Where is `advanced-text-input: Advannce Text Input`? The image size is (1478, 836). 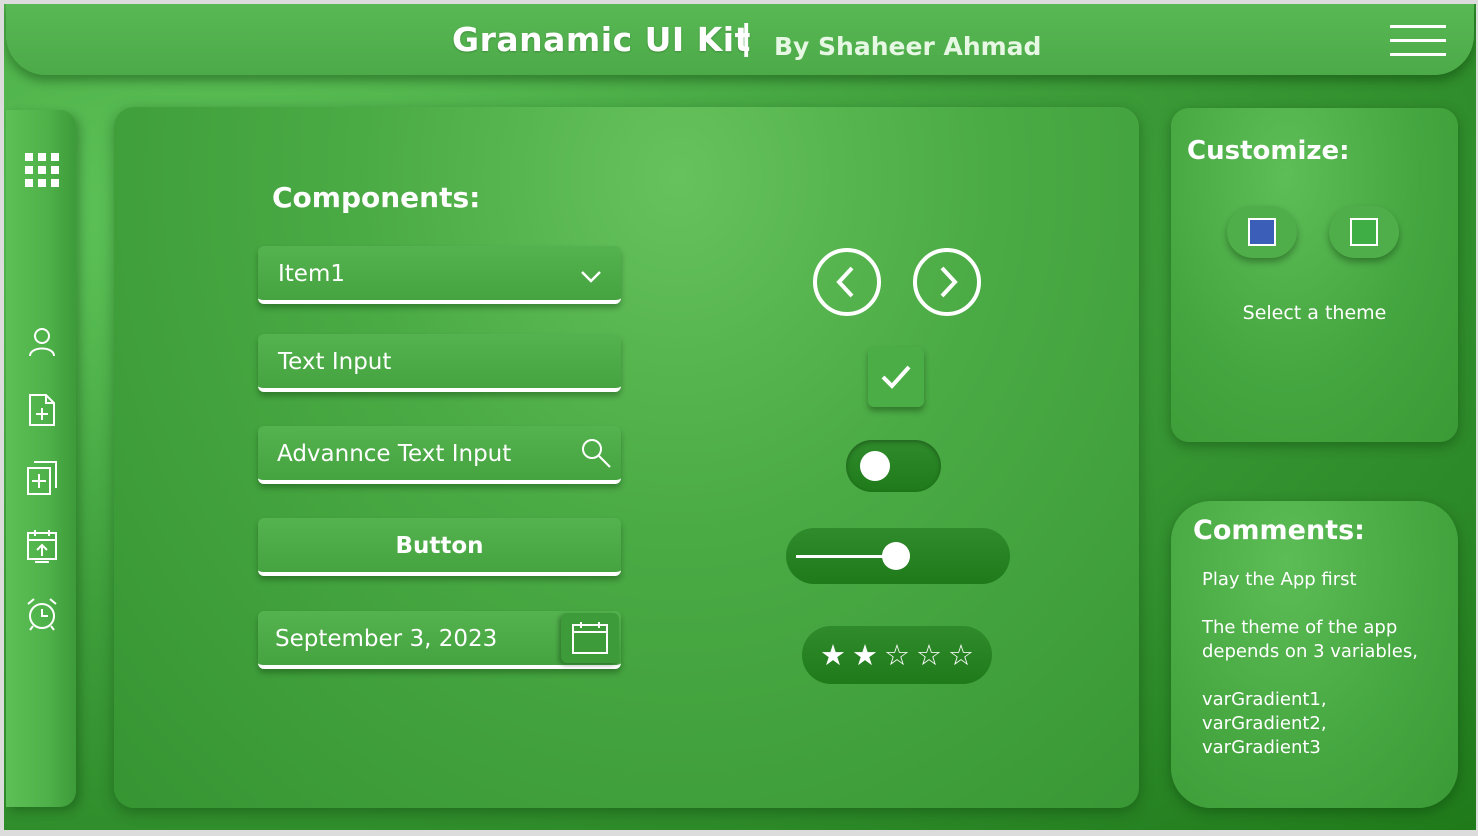
advanced-text-input: Advannce Text Input is located at coordinates (439, 455).